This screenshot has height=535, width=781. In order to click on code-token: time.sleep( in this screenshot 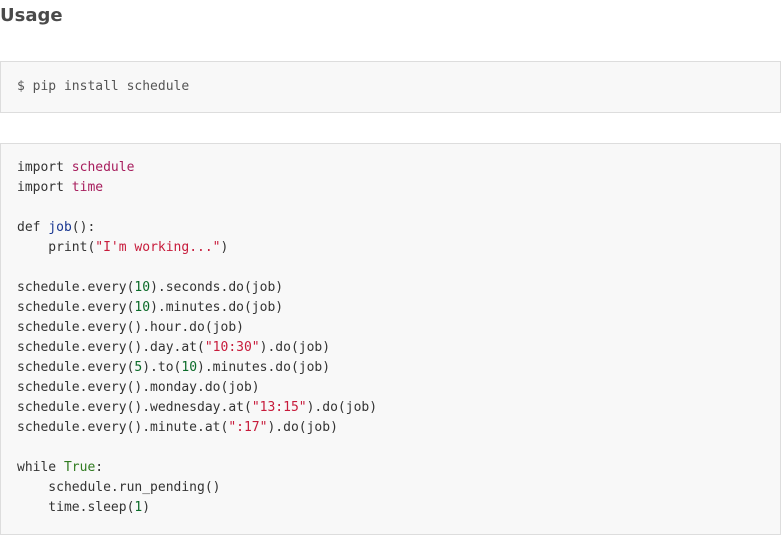, I will do `click(76, 507)`.